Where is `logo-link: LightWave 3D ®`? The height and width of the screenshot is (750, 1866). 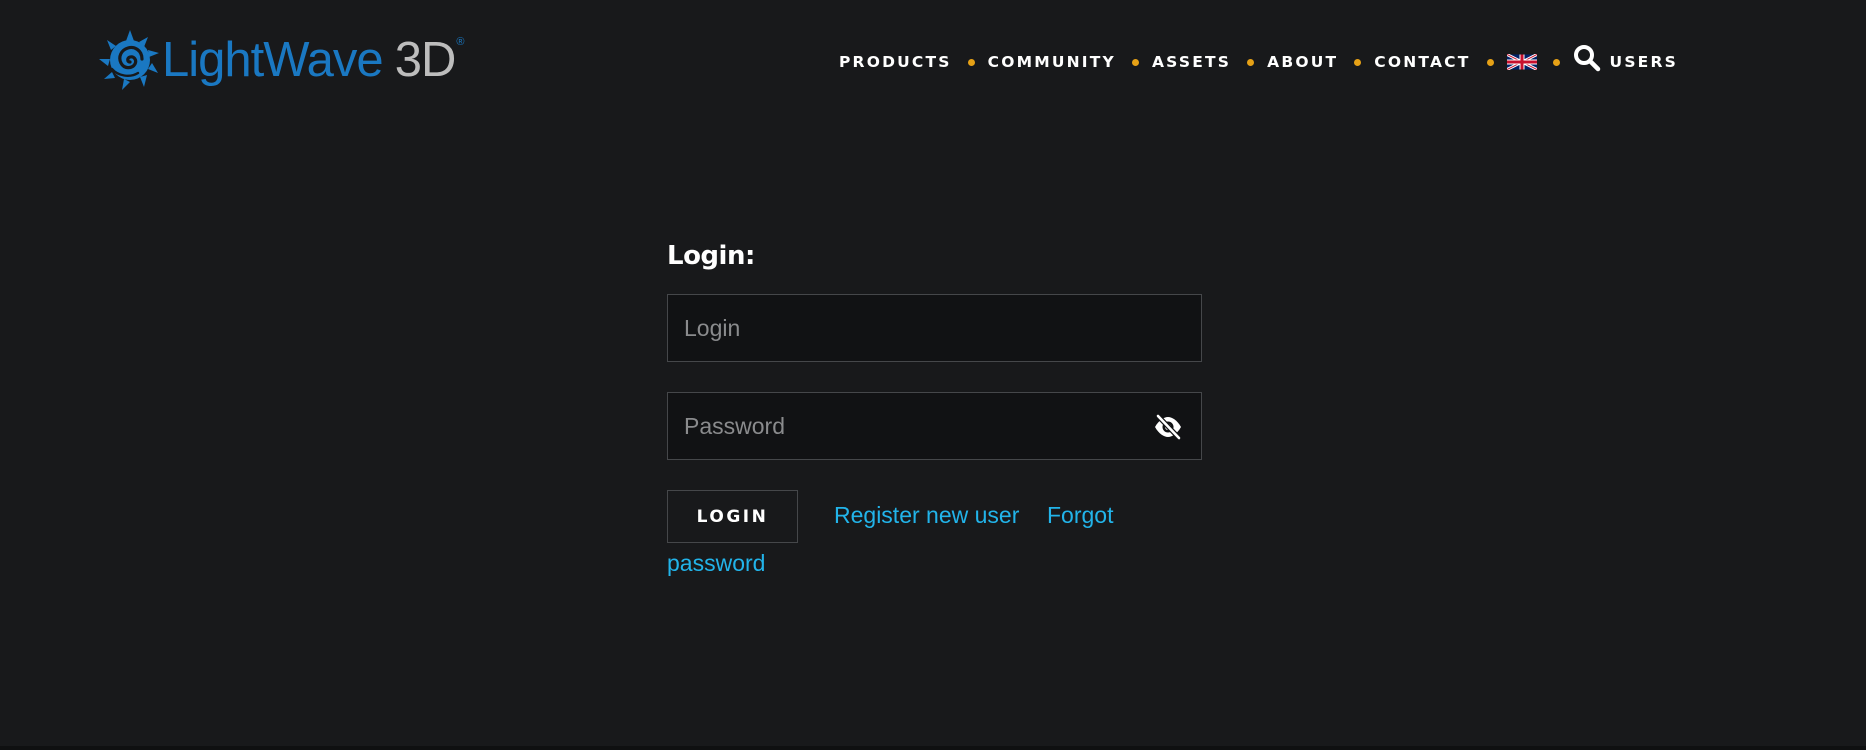
logo-link: LightWave 3D ® is located at coordinates (281, 60).